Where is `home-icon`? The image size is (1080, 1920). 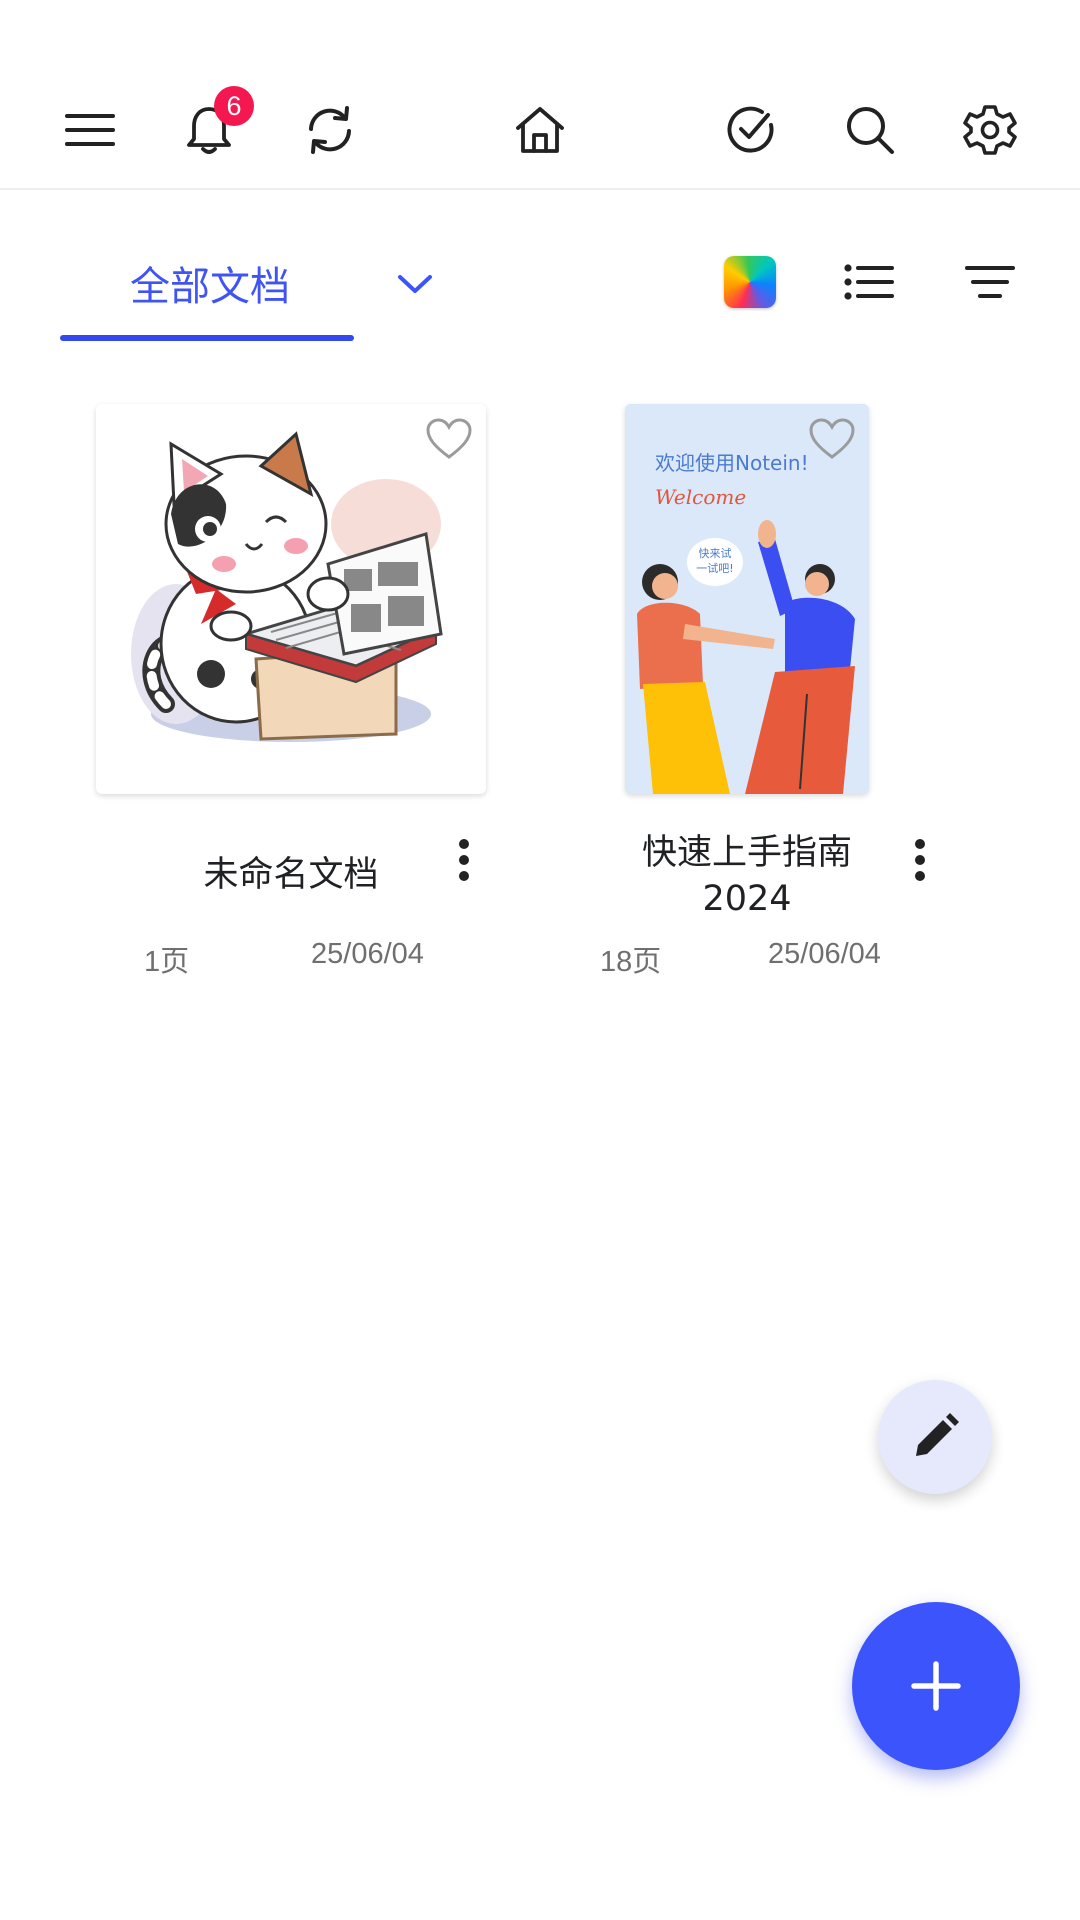
home-icon is located at coordinates (540, 130).